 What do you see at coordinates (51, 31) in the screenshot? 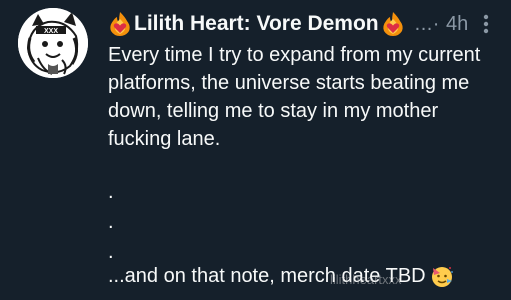
I see `svg-text: XXX` at bounding box center [51, 31].